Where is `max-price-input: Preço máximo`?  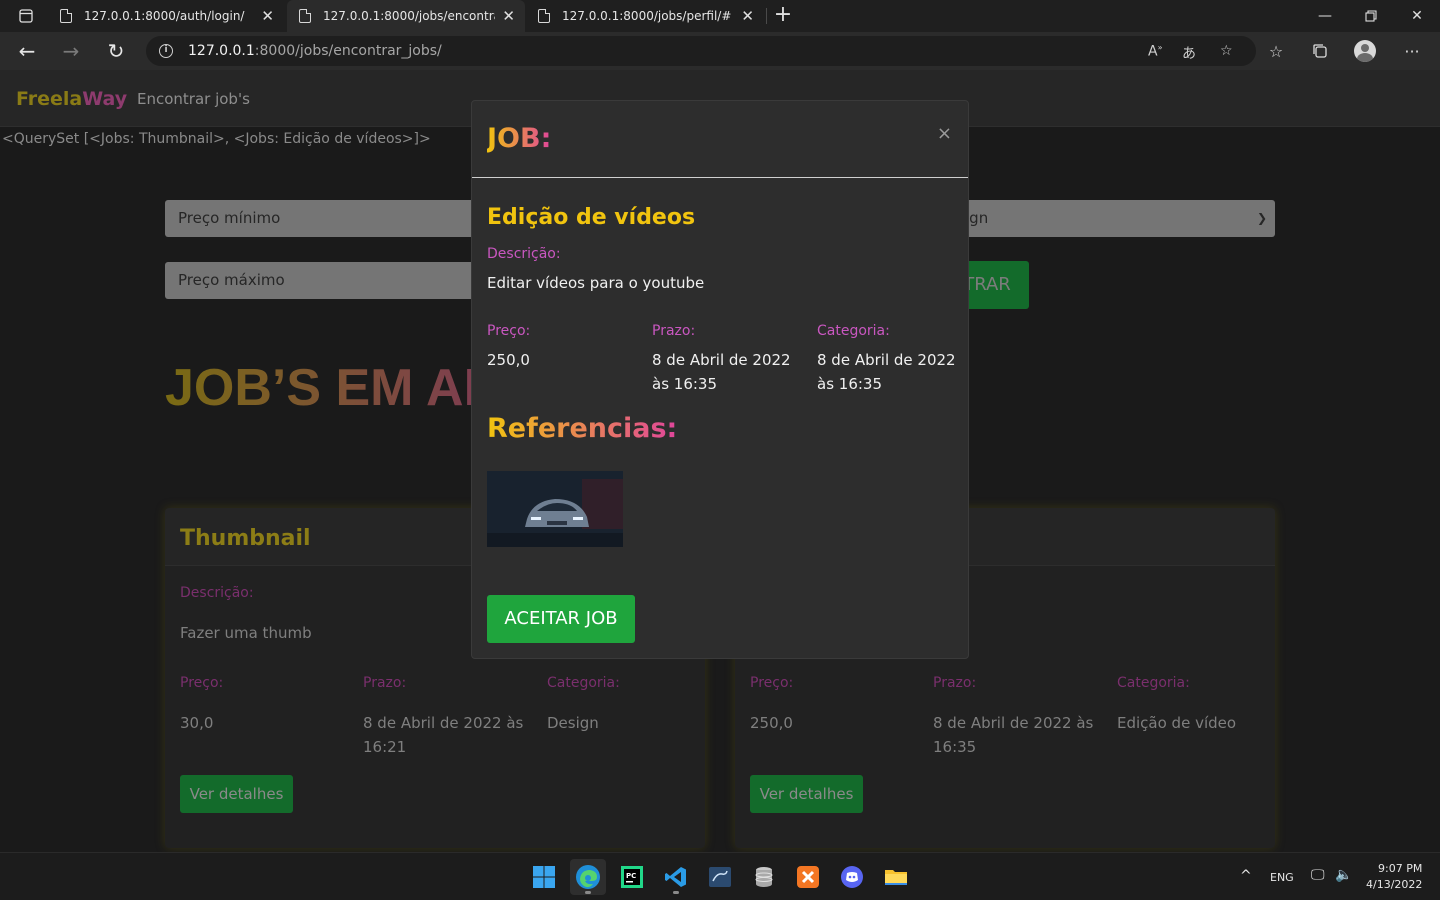
max-price-input: Preço máximo is located at coordinates (325, 280).